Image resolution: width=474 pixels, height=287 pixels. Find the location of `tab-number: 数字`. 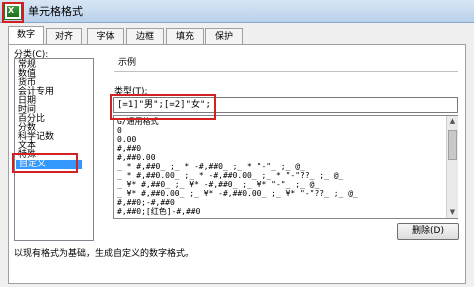

tab-number: 数字 is located at coordinates (26, 35).